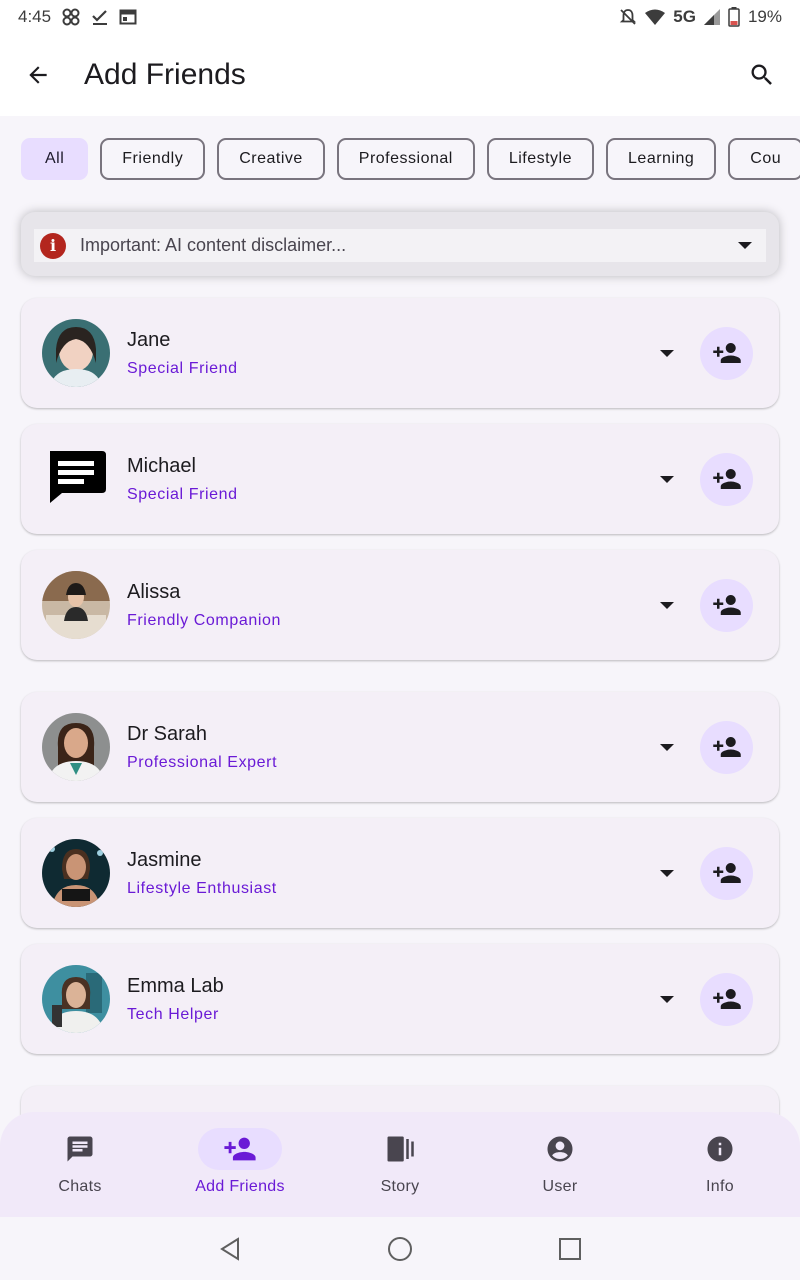  What do you see at coordinates (400, 1149) in the screenshot?
I see `story-icon` at bounding box center [400, 1149].